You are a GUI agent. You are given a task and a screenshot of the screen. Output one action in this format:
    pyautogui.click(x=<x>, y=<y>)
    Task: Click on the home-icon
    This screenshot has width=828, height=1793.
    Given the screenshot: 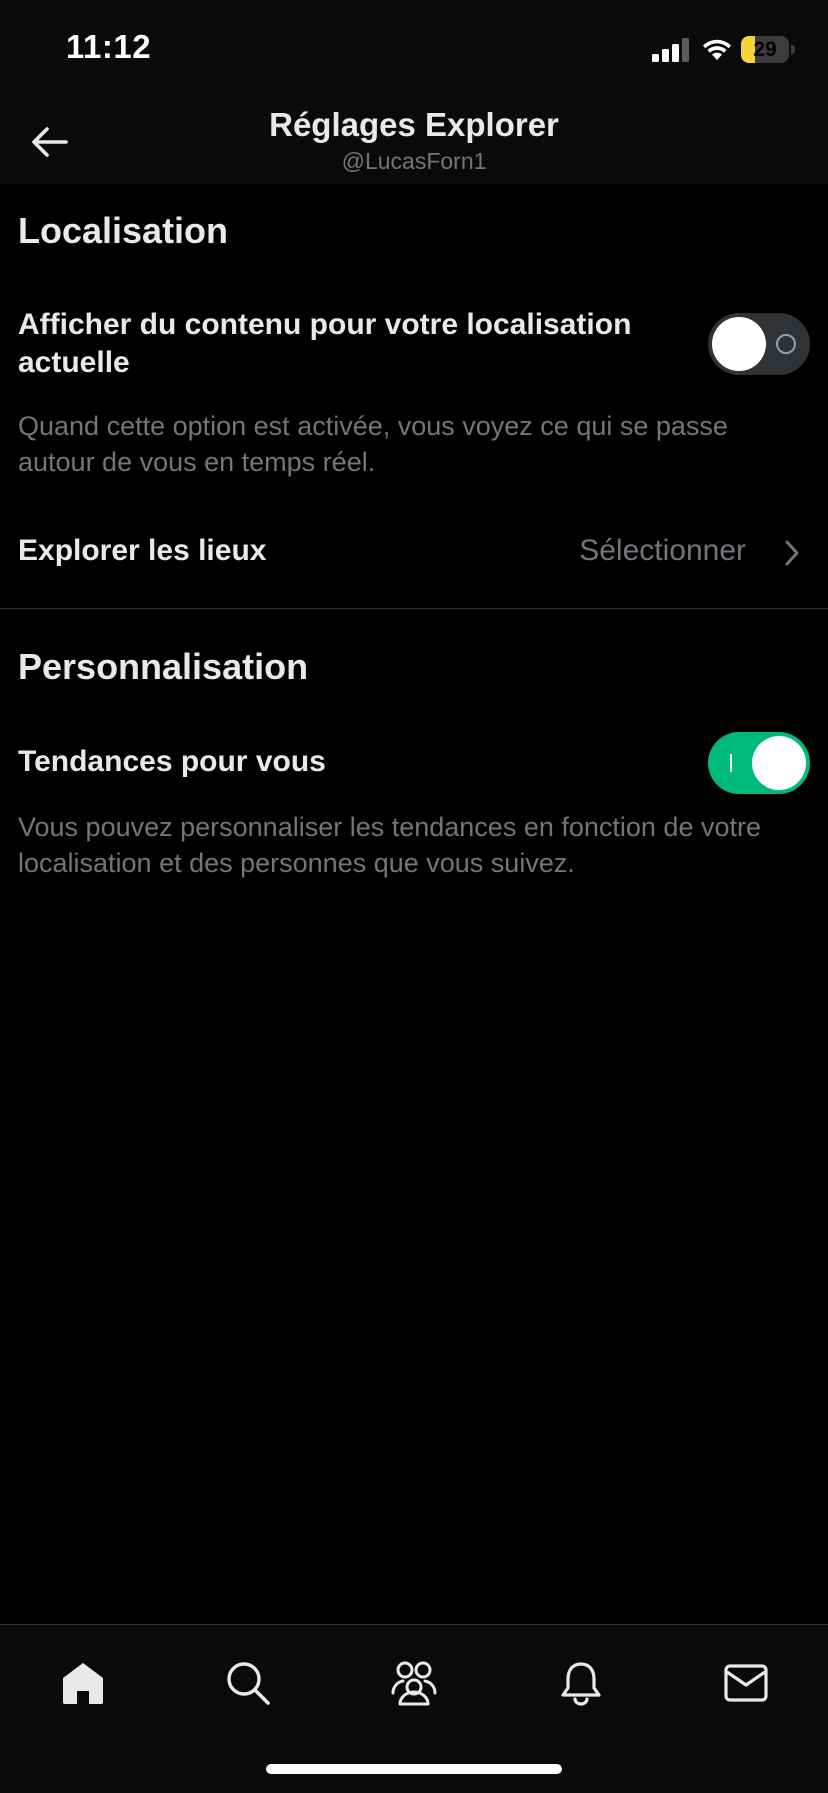 What is the action you would take?
    pyautogui.click(x=83, y=1683)
    